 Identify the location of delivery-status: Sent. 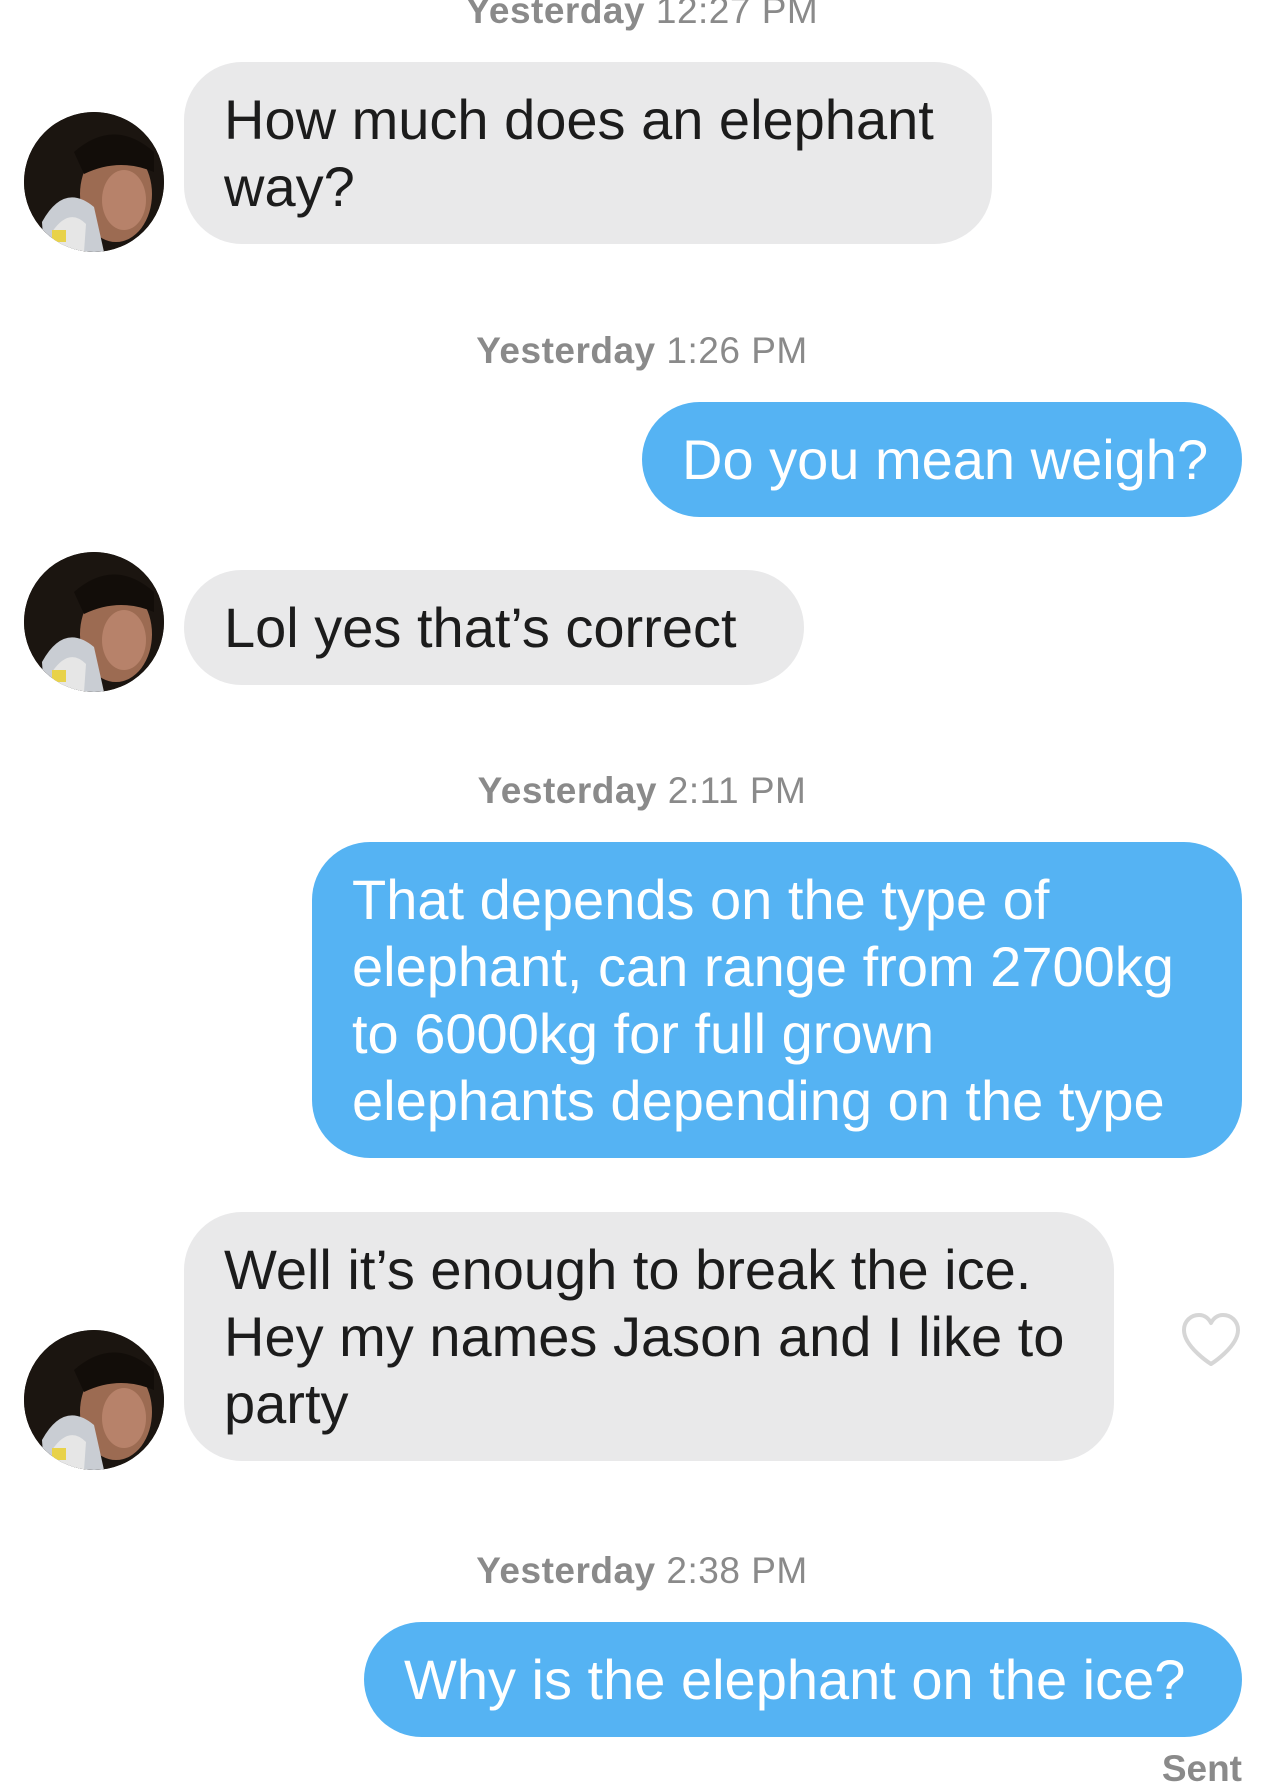
(1201, 1768).